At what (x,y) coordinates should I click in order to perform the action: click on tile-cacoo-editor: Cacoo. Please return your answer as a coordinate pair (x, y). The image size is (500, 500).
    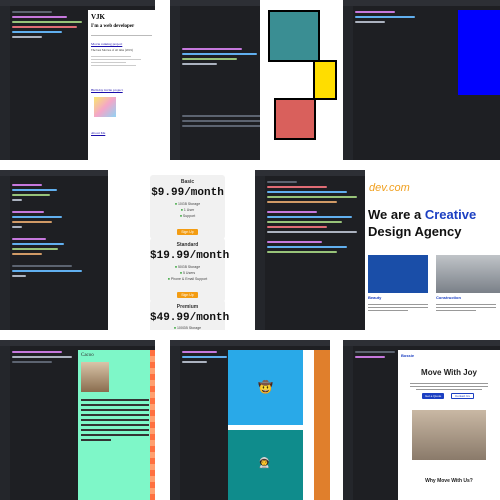
    Looking at the image, I should click on (77, 420).